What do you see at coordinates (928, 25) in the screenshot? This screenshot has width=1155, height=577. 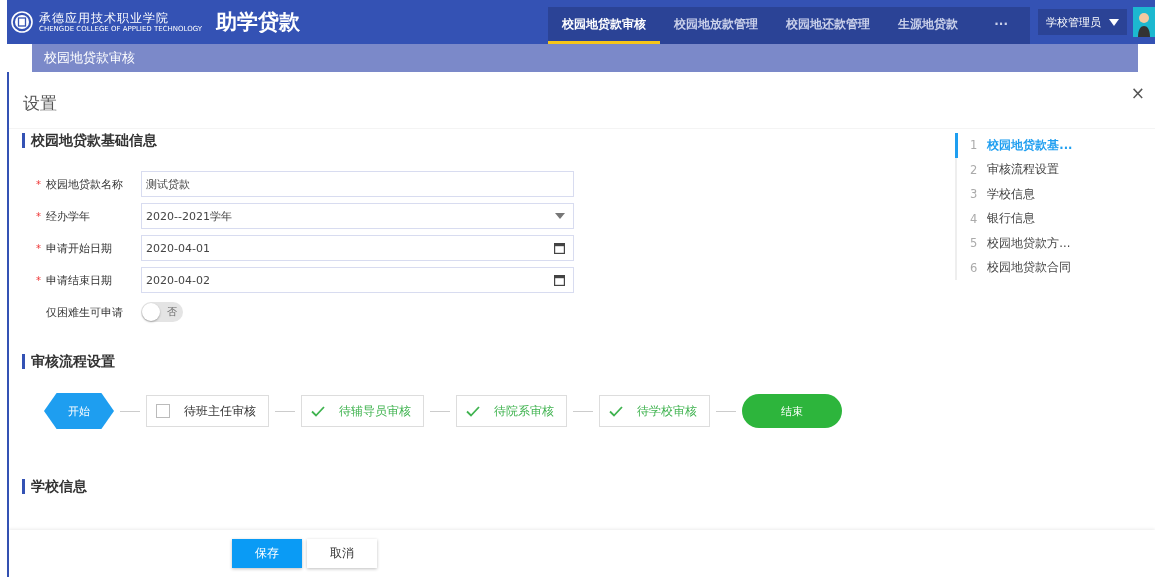 I see `nav-tab: 生源地贷款` at bounding box center [928, 25].